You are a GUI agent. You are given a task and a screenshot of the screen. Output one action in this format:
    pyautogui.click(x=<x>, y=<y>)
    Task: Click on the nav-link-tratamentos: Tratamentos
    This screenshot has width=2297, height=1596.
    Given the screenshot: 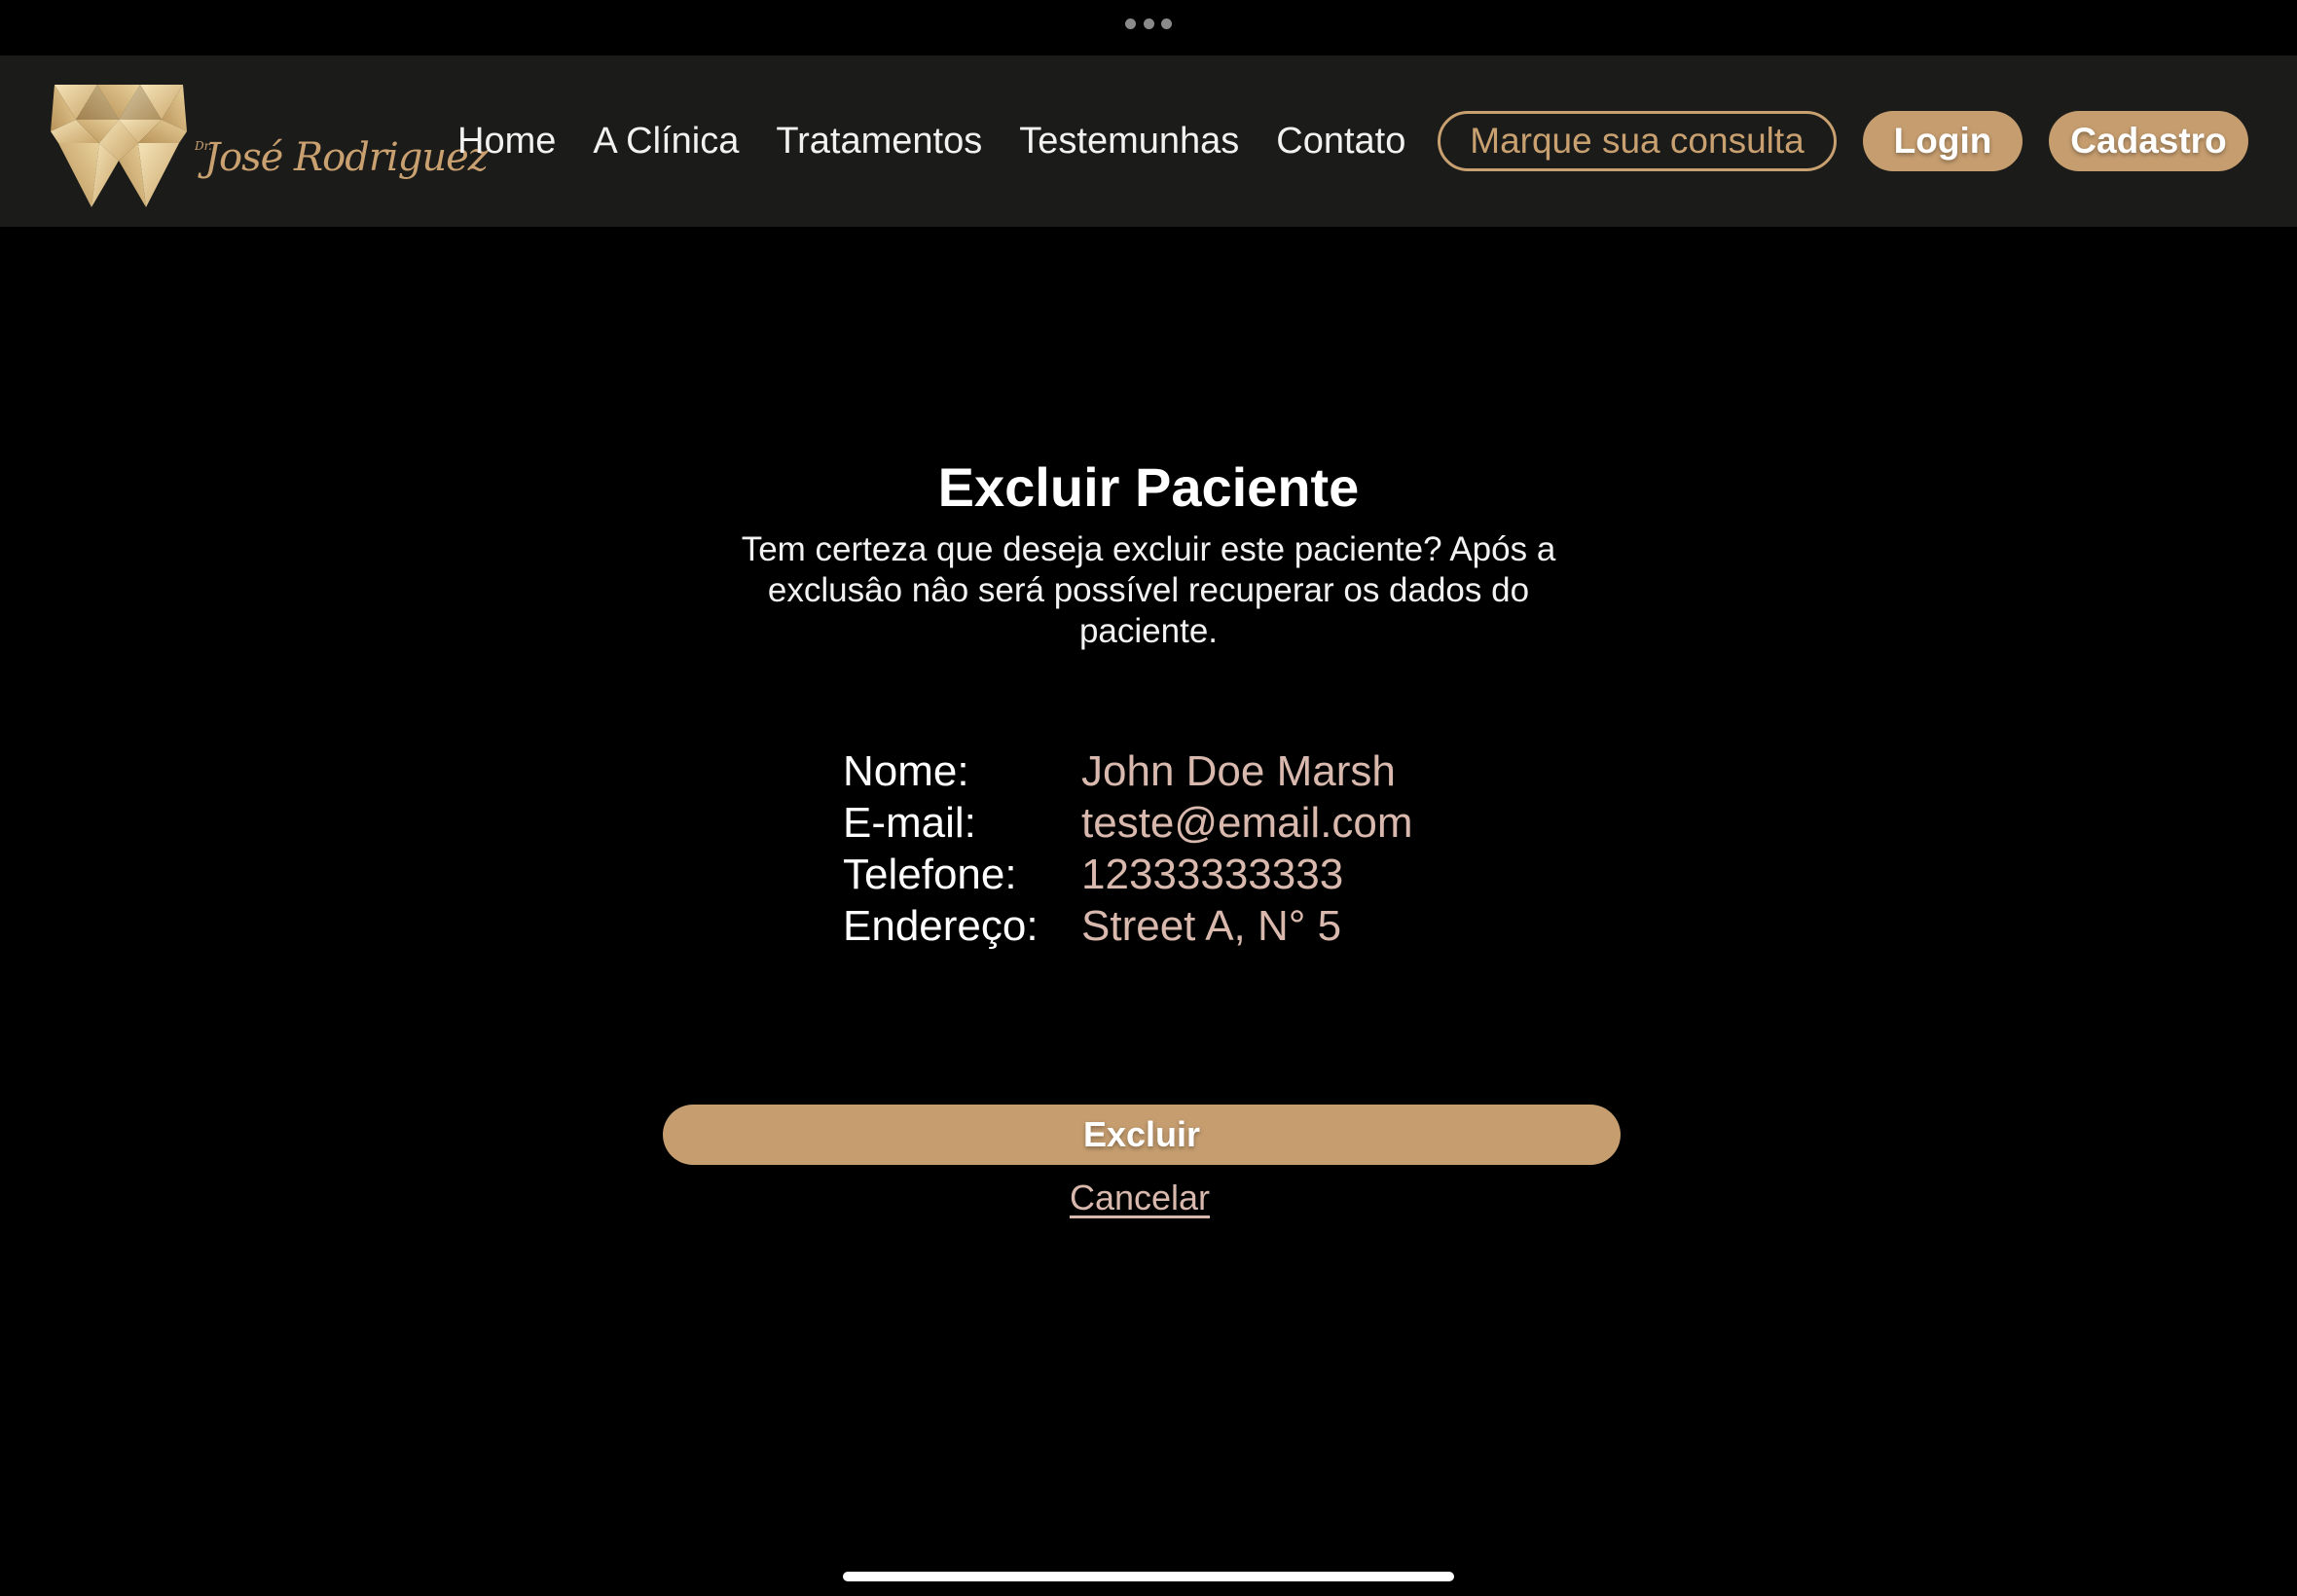 What is the action you would take?
    pyautogui.click(x=879, y=142)
    